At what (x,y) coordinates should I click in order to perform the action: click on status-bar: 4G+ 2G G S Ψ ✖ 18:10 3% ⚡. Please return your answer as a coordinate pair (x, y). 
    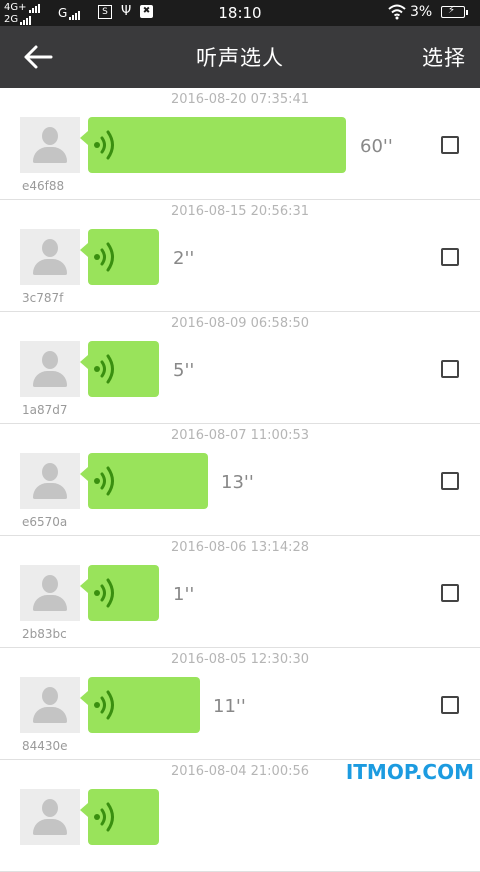
    Looking at the image, I should click on (240, 13).